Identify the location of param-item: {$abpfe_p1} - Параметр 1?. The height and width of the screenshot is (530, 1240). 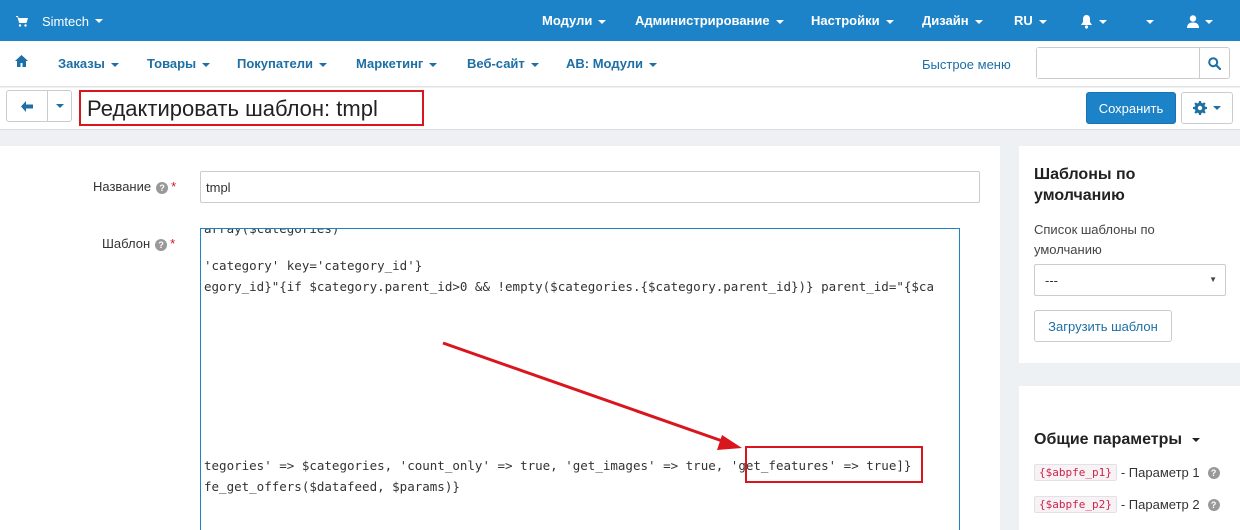
(1127, 472).